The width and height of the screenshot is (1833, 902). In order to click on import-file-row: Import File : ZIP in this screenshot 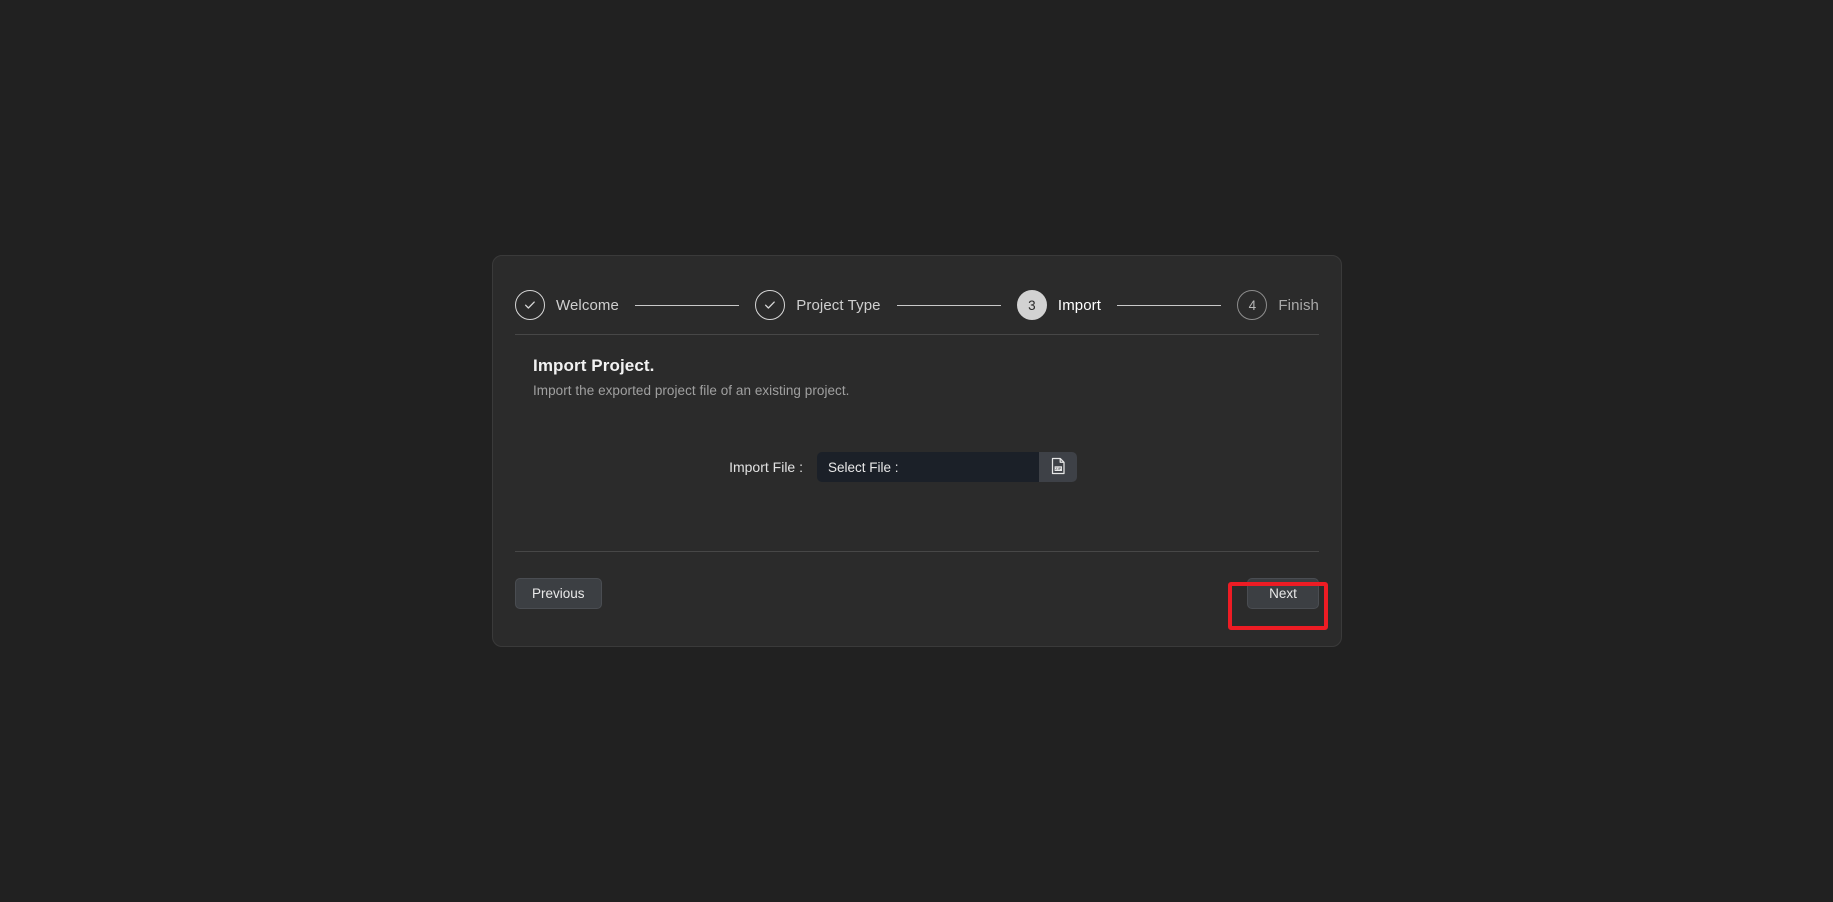, I will do `click(917, 467)`.